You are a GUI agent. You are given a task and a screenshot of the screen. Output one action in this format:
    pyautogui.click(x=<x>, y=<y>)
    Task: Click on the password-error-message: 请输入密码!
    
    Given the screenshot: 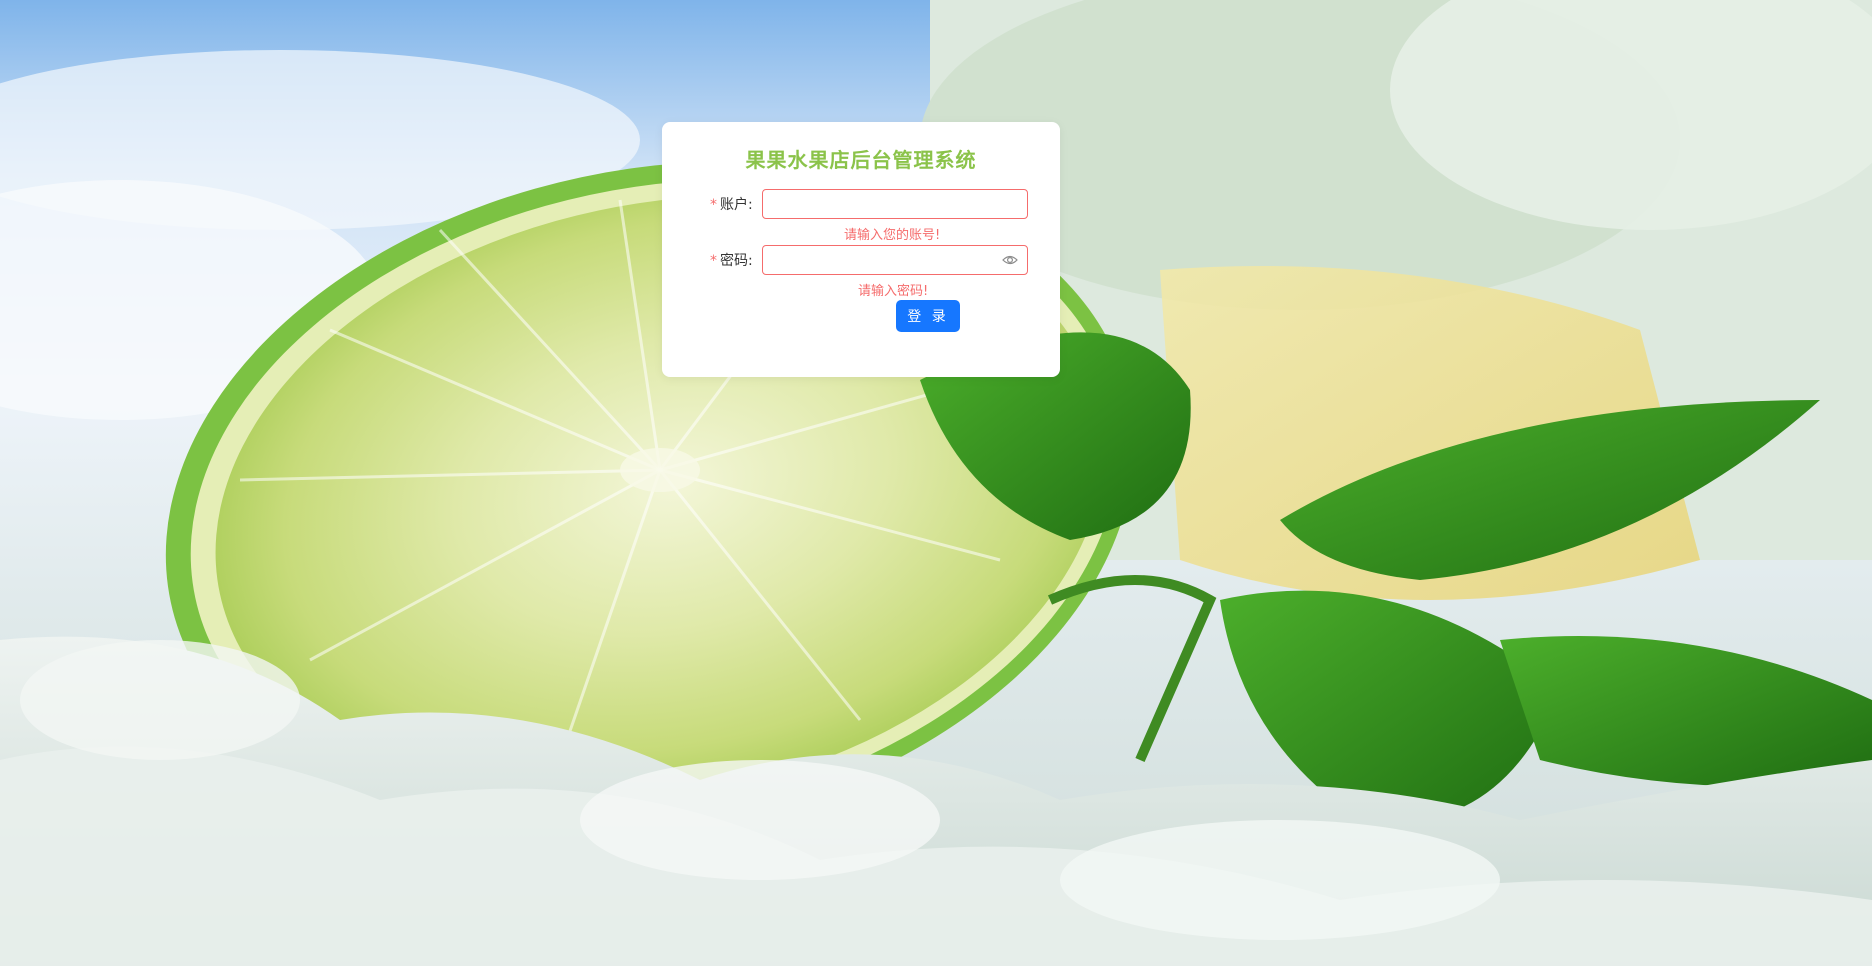 What is the action you would take?
    pyautogui.click(x=893, y=291)
    